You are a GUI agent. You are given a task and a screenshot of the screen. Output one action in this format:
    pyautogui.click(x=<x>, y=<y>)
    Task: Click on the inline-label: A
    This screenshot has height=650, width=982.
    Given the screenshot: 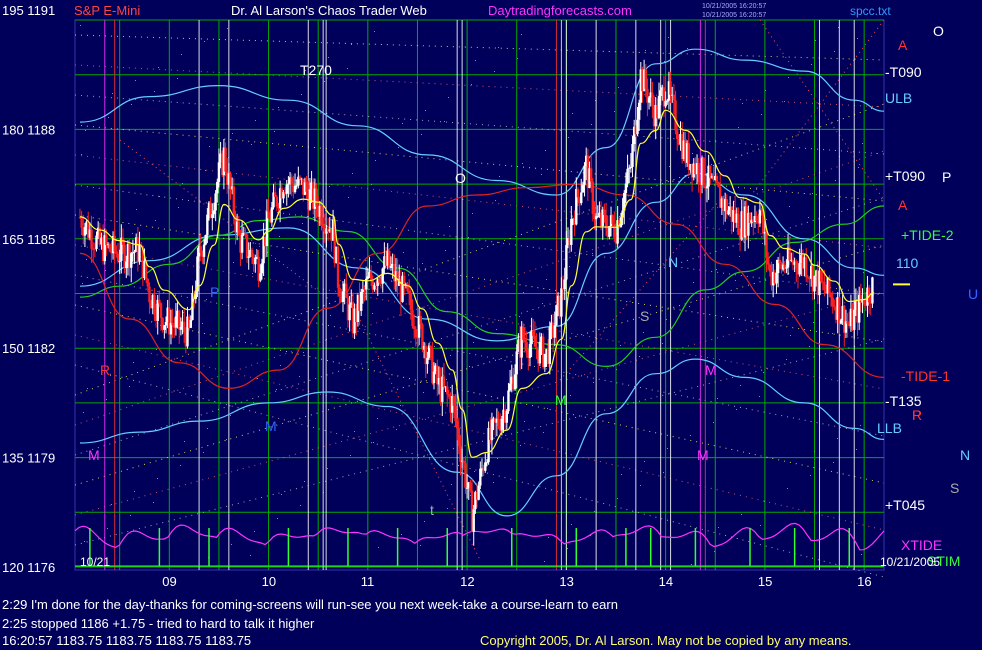 What is the action you would take?
    pyautogui.click(x=903, y=205)
    